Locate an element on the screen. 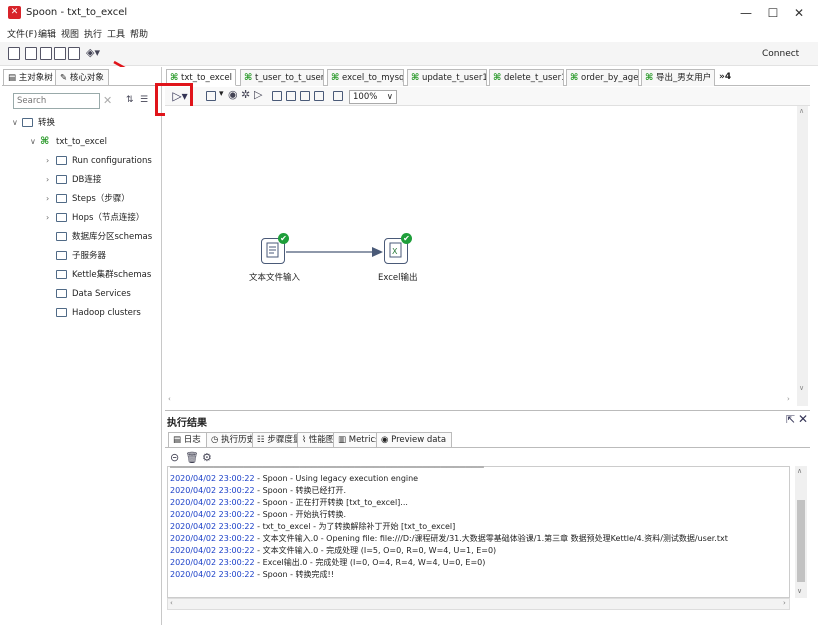  log-horizontal-scrollbar is located at coordinates (478, 604).